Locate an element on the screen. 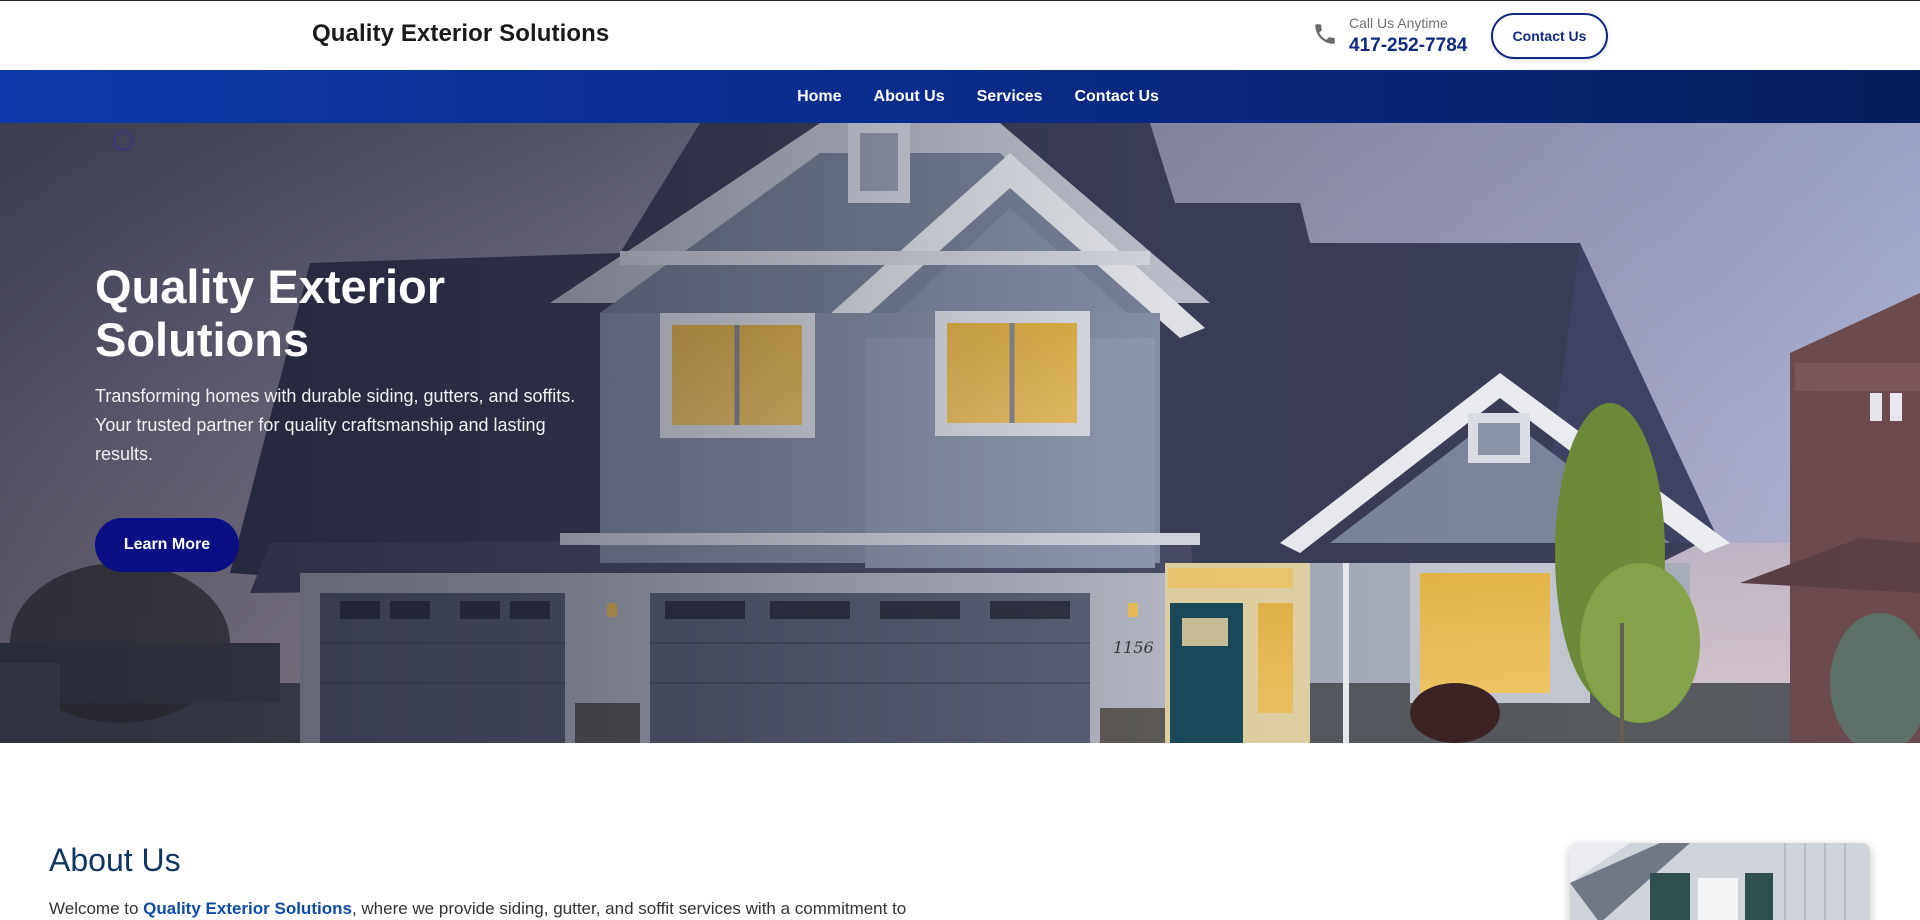 The image size is (1920, 920). learn-more-button: Learn More is located at coordinates (167, 545).